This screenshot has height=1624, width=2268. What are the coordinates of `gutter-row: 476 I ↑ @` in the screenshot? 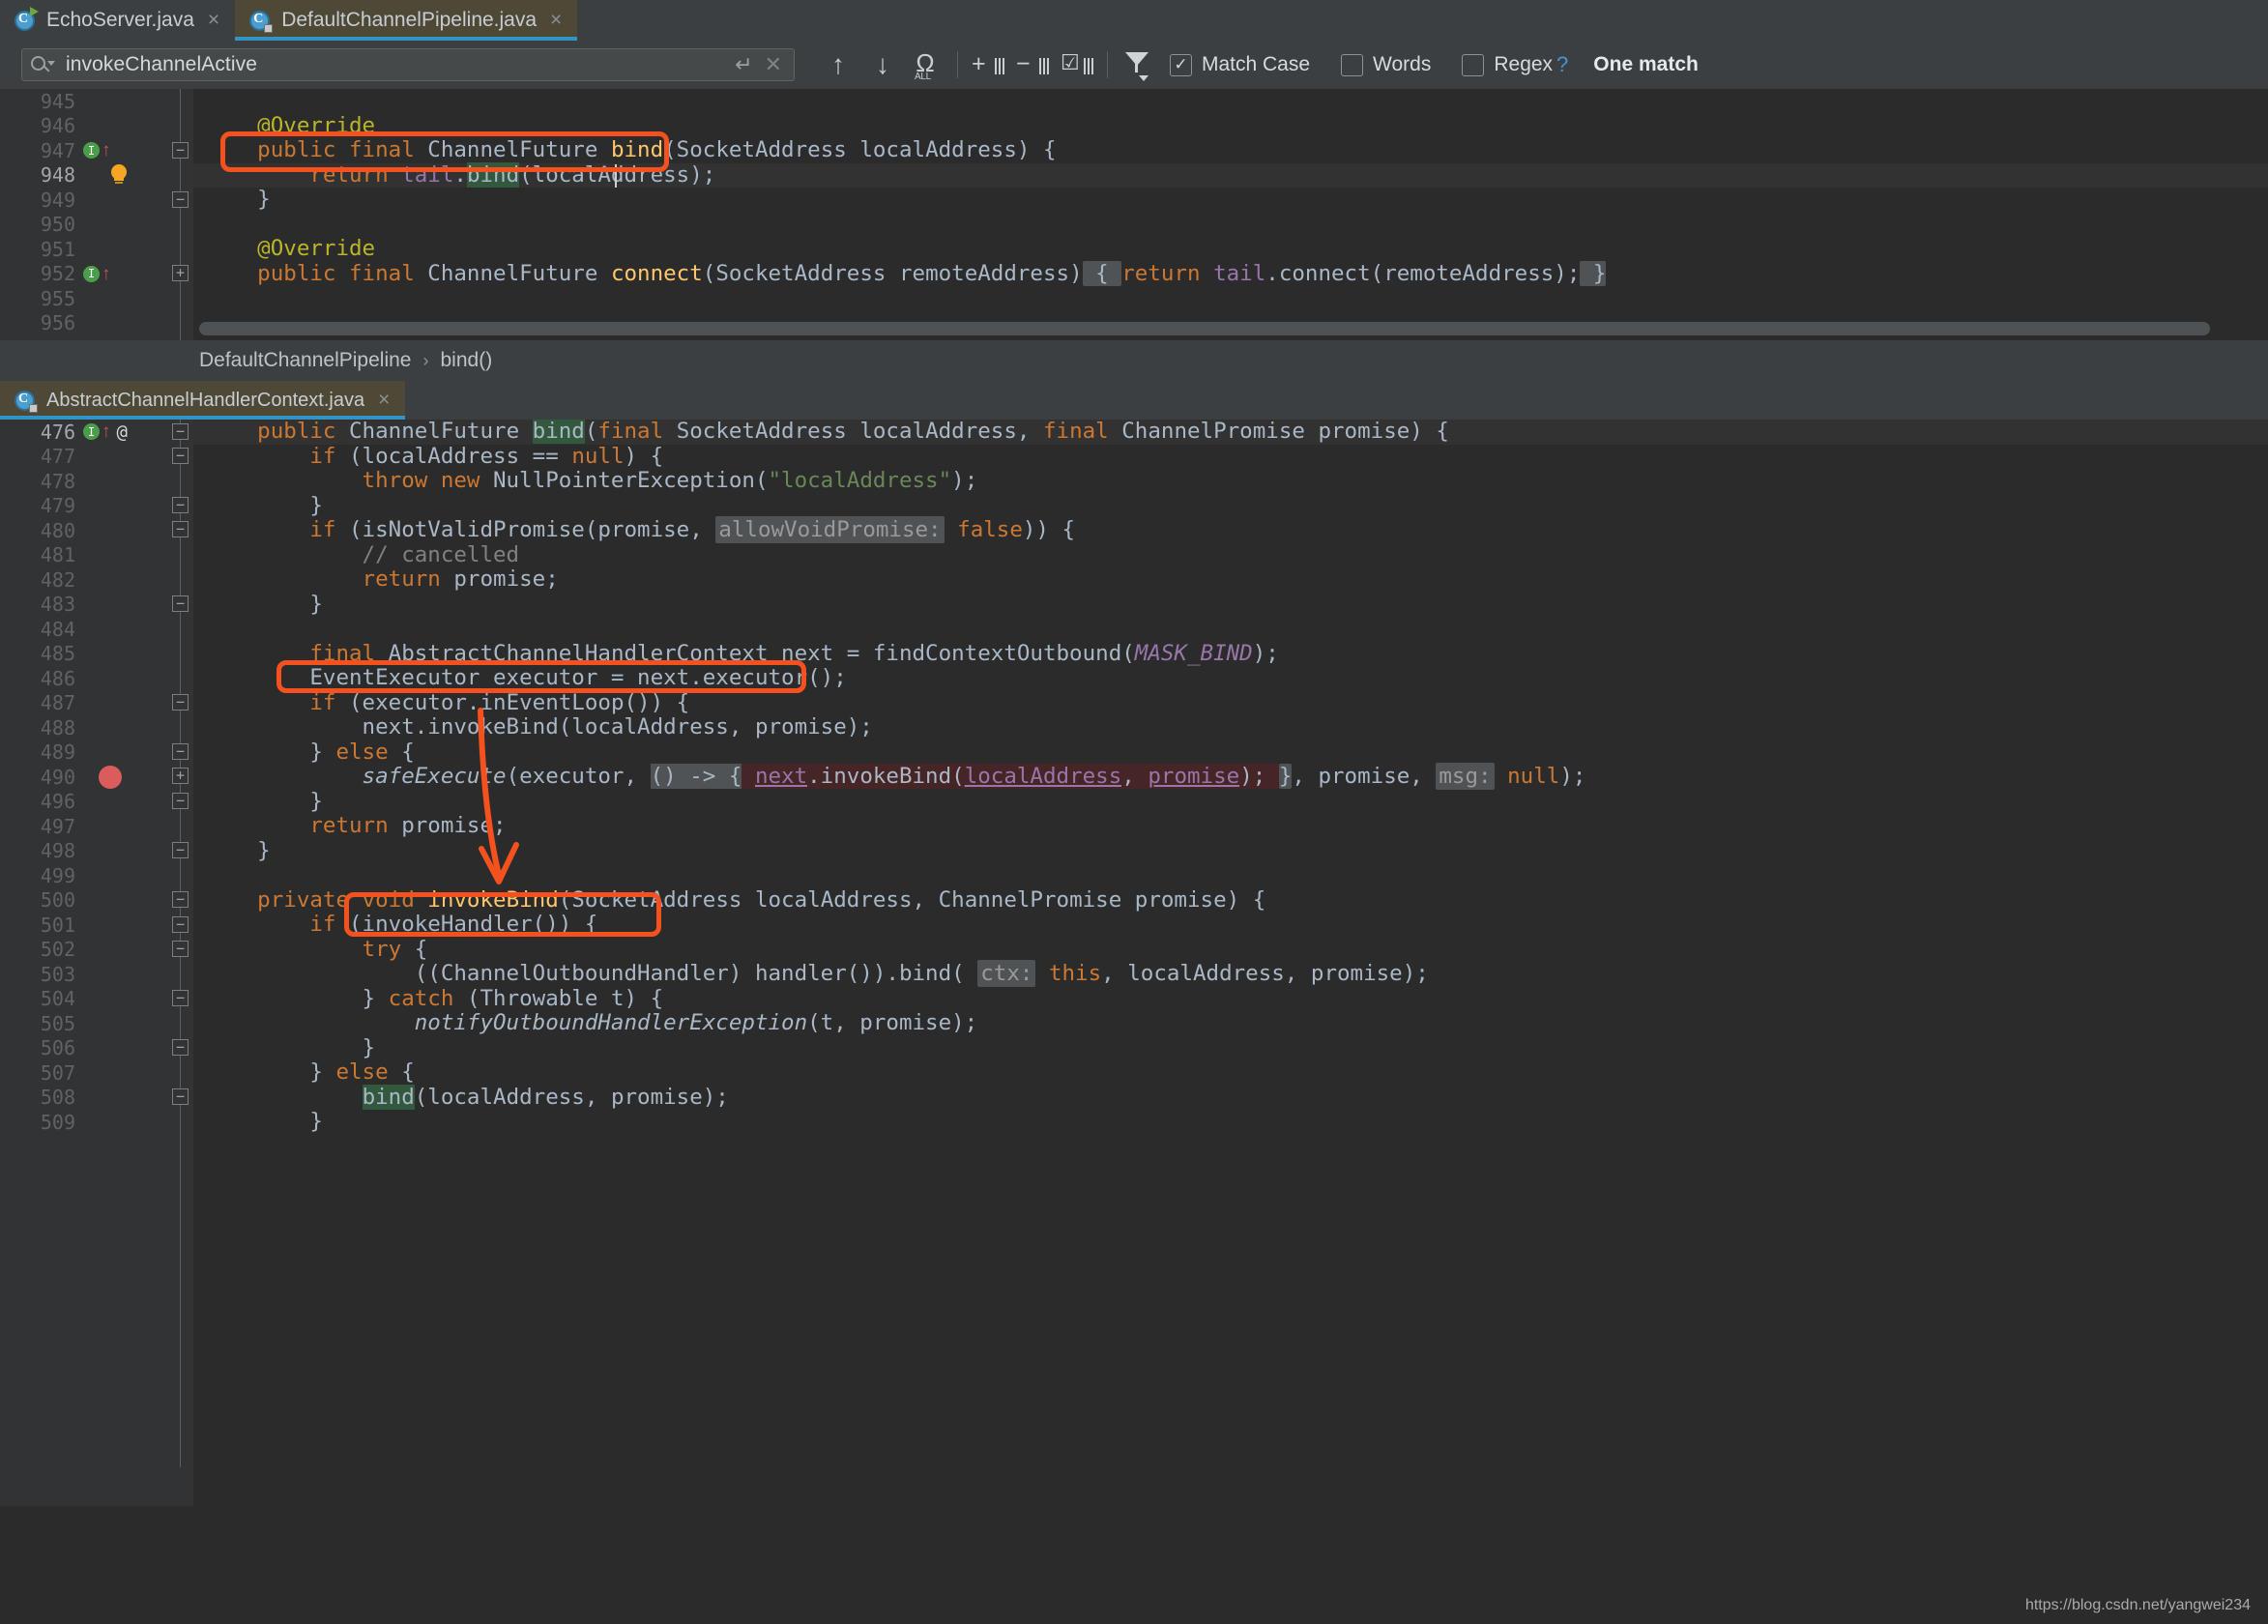 It's located at (90, 433).